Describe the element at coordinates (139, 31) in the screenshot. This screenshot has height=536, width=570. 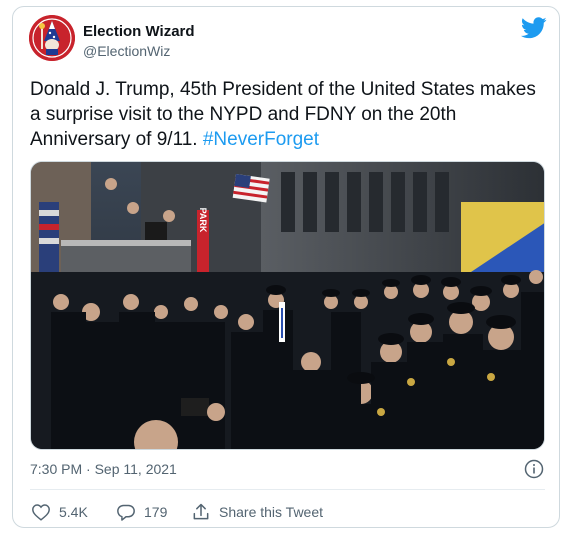
I see `author-name: Election Wizard` at that location.